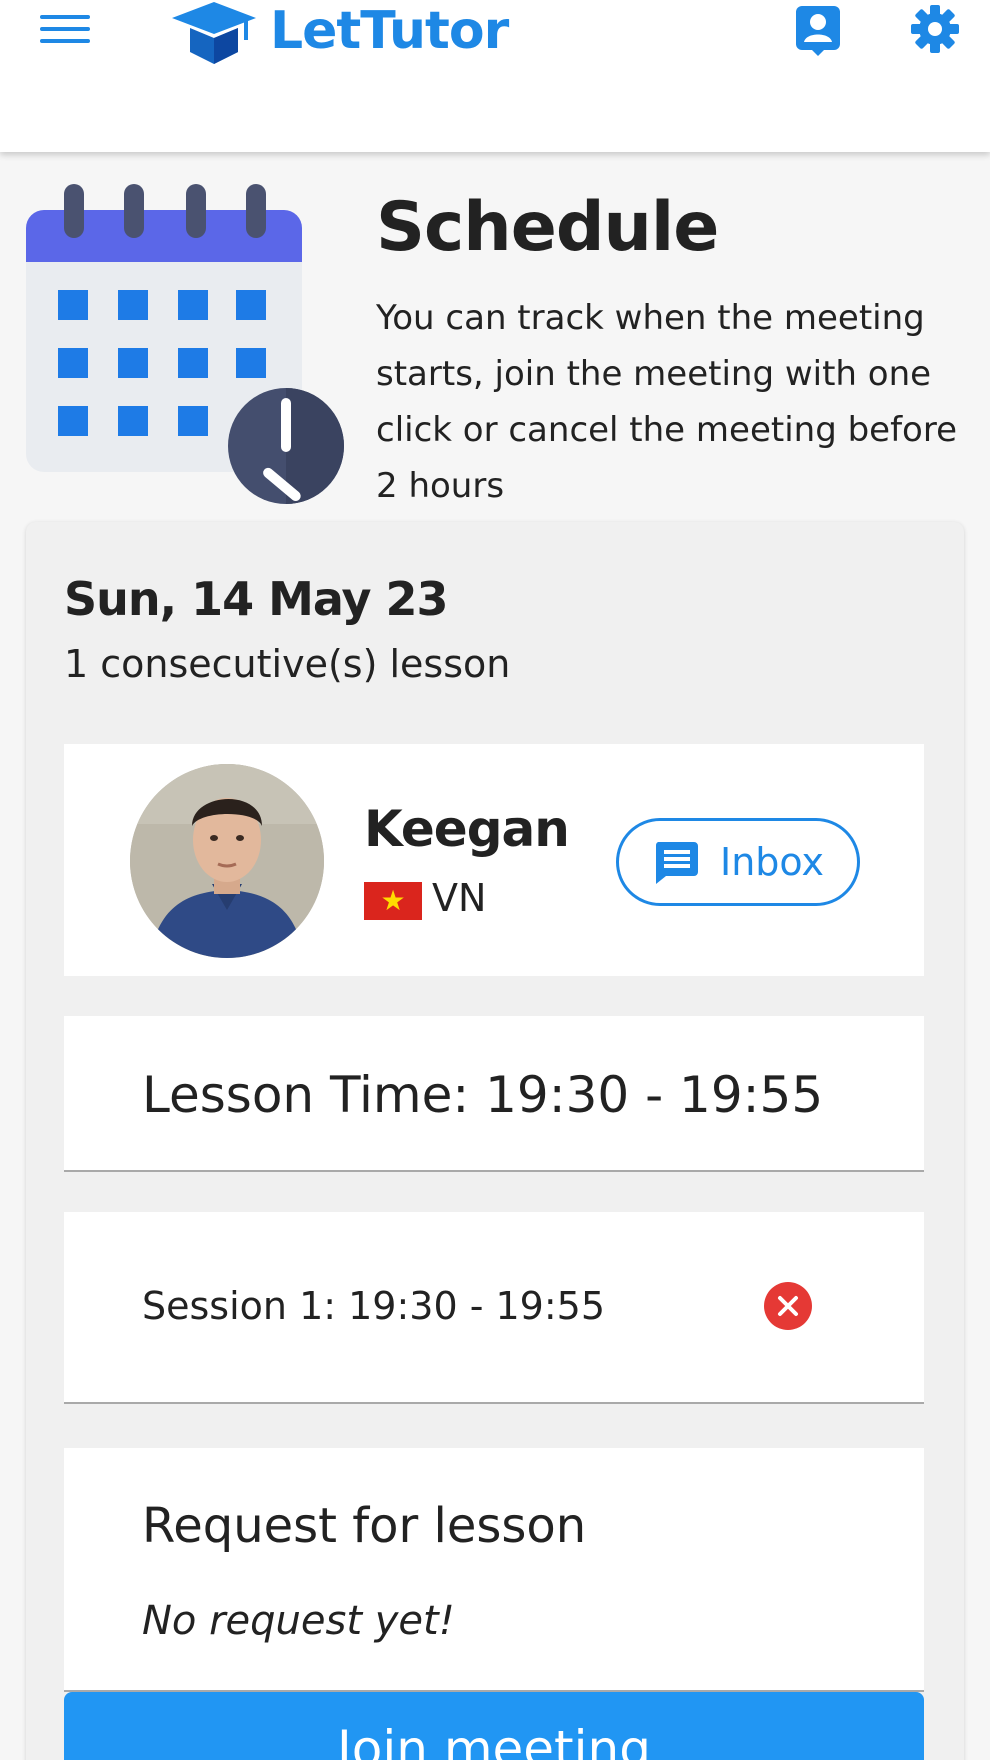 Image resolution: width=990 pixels, height=1760 pixels. Describe the element at coordinates (256, 599) in the screenshot. I see `booking-date: Sun, 14 May 23` at that location.